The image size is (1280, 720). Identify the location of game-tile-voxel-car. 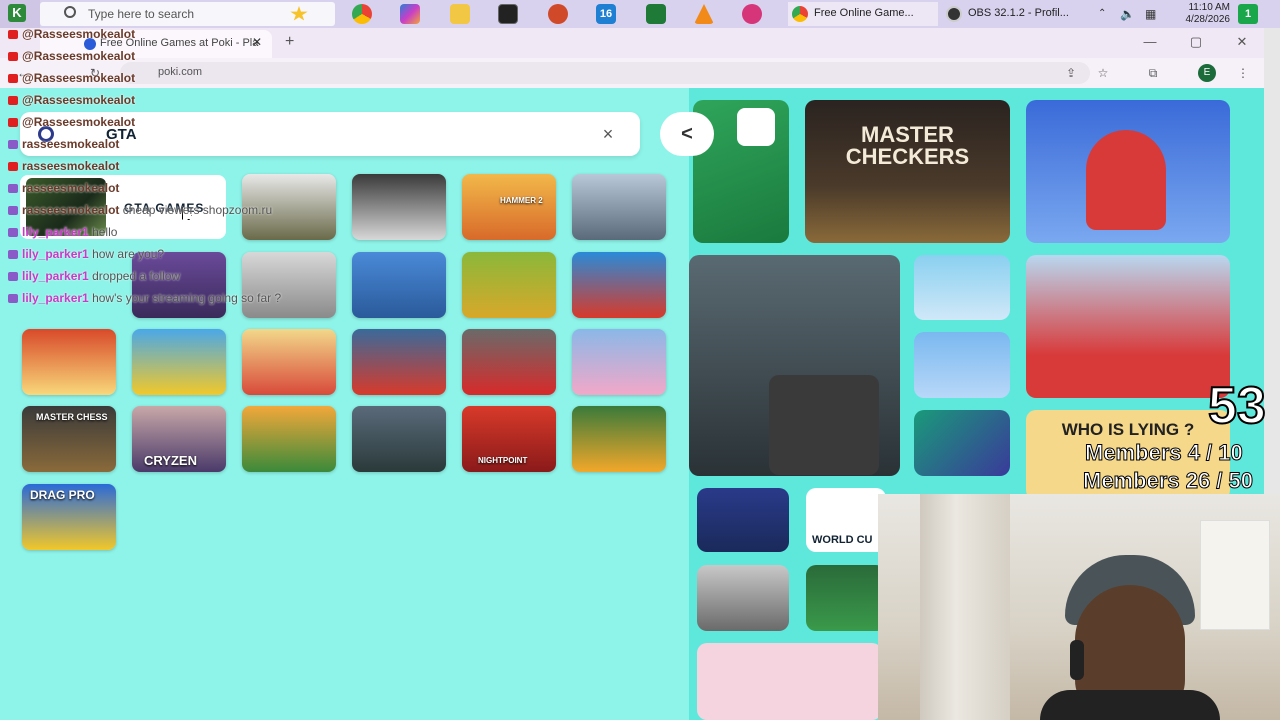
(399, 207).